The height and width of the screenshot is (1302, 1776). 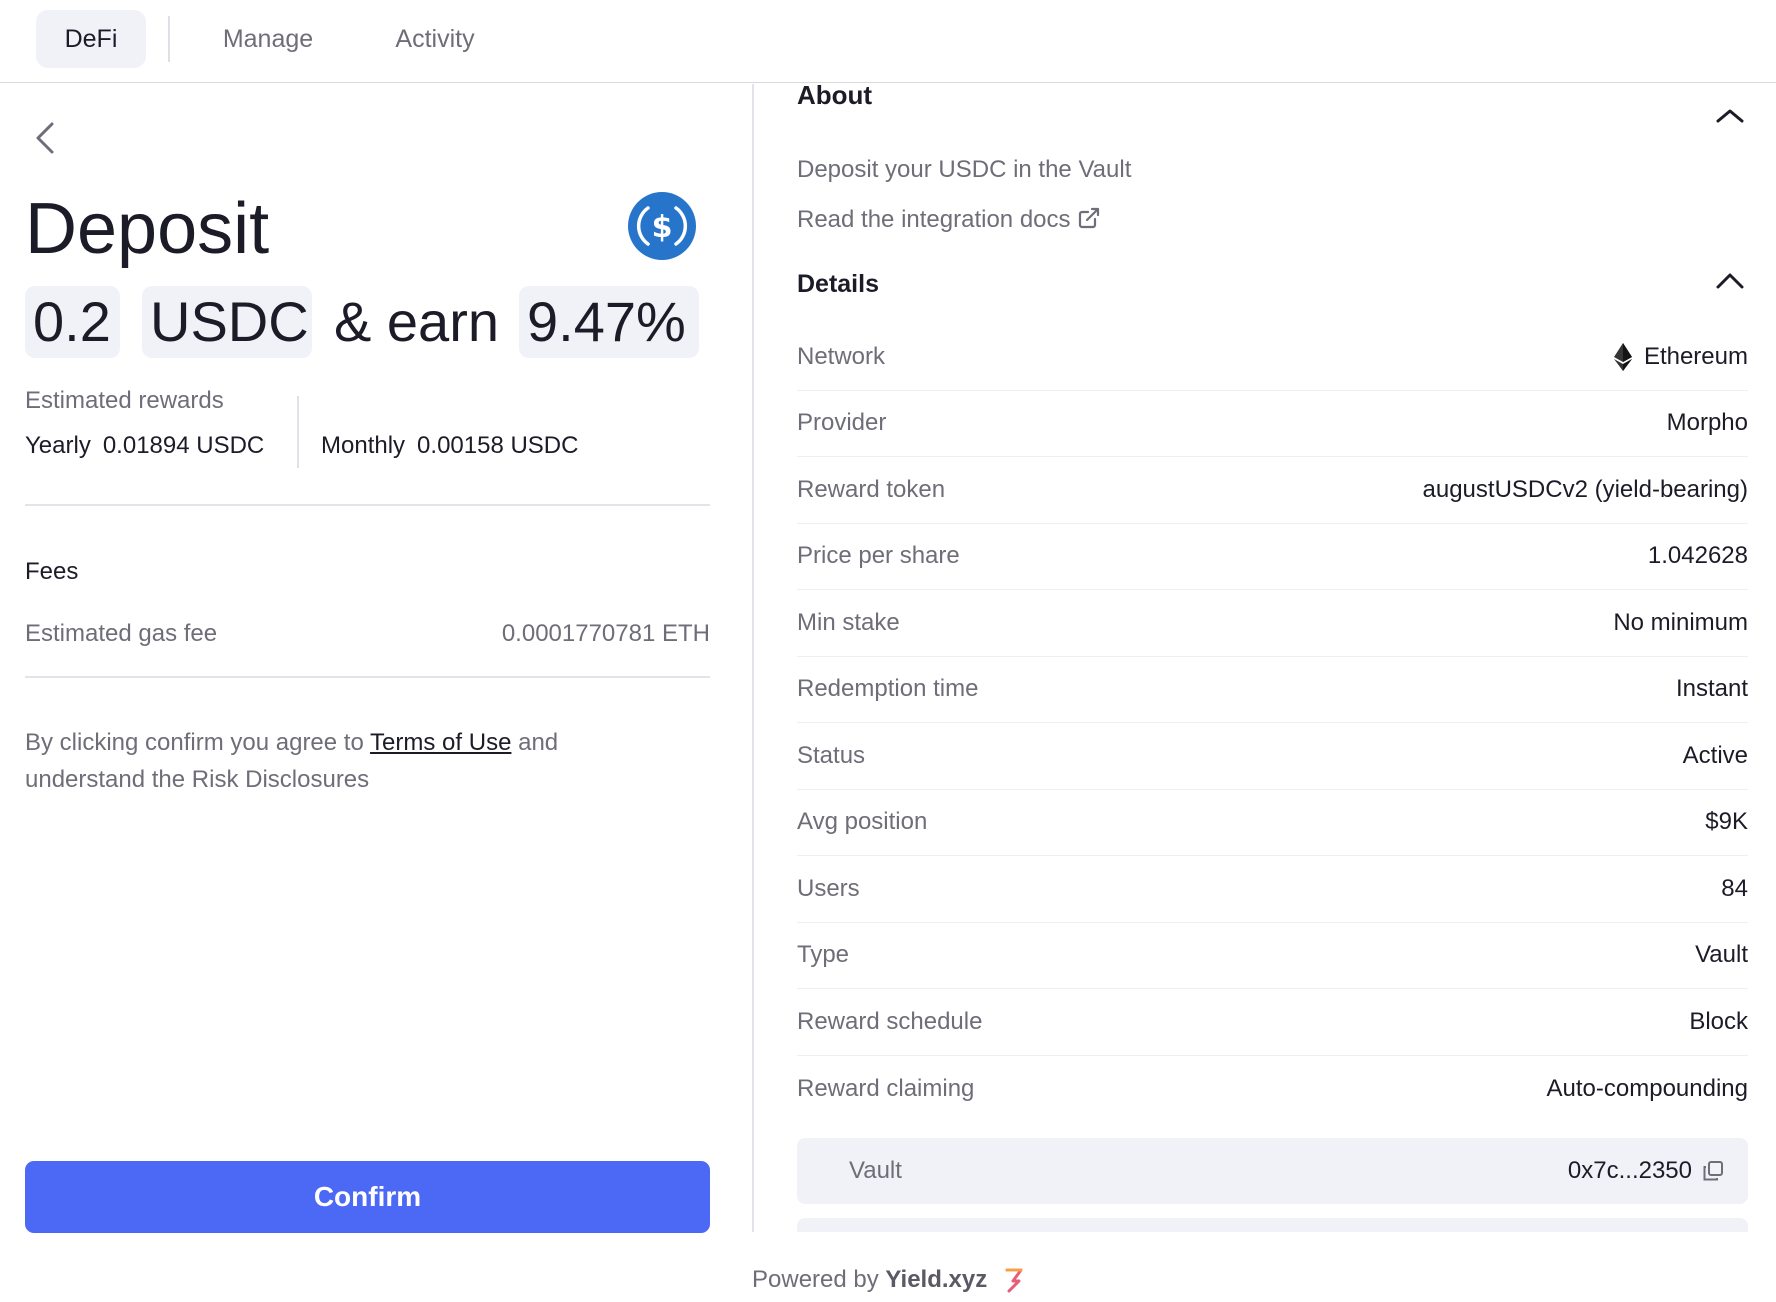 What do you see at coordinates (753, 658) in the screenshot?
I see `panel-divider` at bounding box center [753, 658].